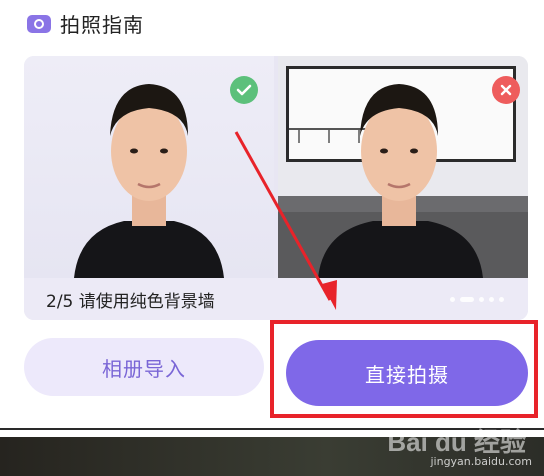  I want to click on good-example-badge, so click(244, 90).